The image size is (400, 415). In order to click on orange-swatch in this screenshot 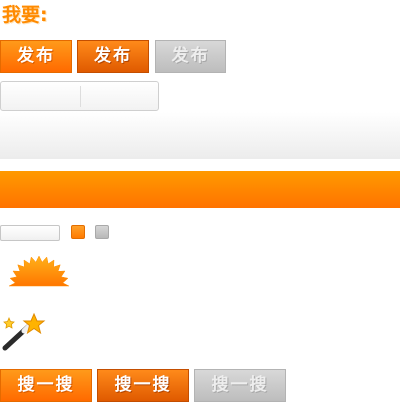, I will do `click(78, 232)`.